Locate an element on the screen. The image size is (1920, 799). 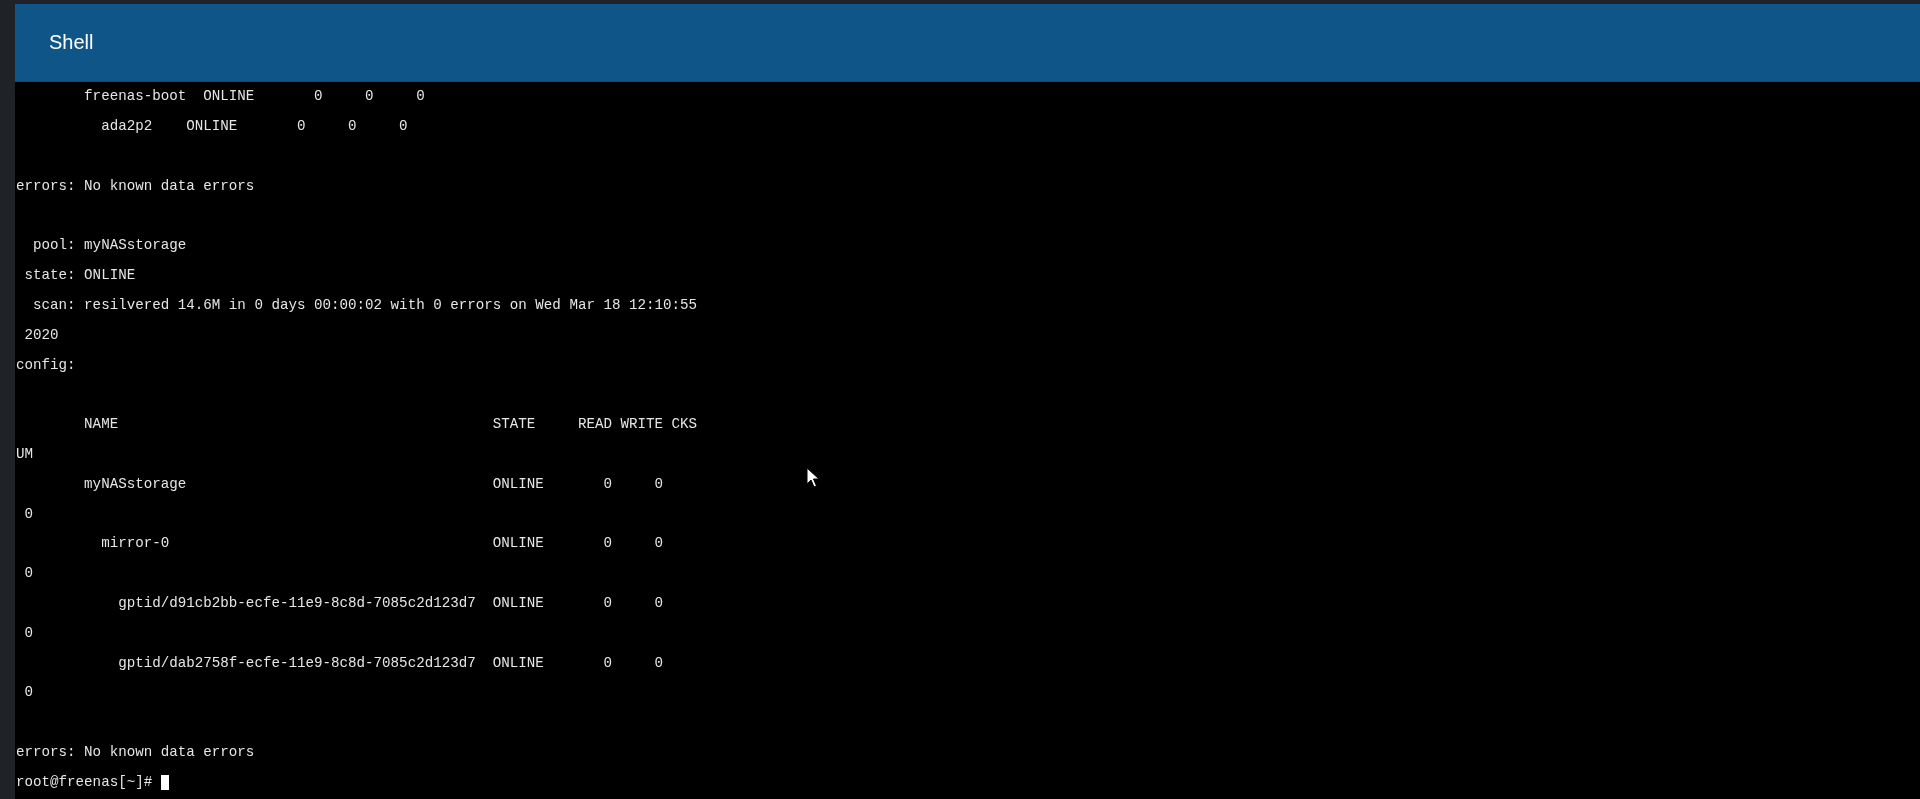
terminal-line: UM is located at coordinates (25, 454).